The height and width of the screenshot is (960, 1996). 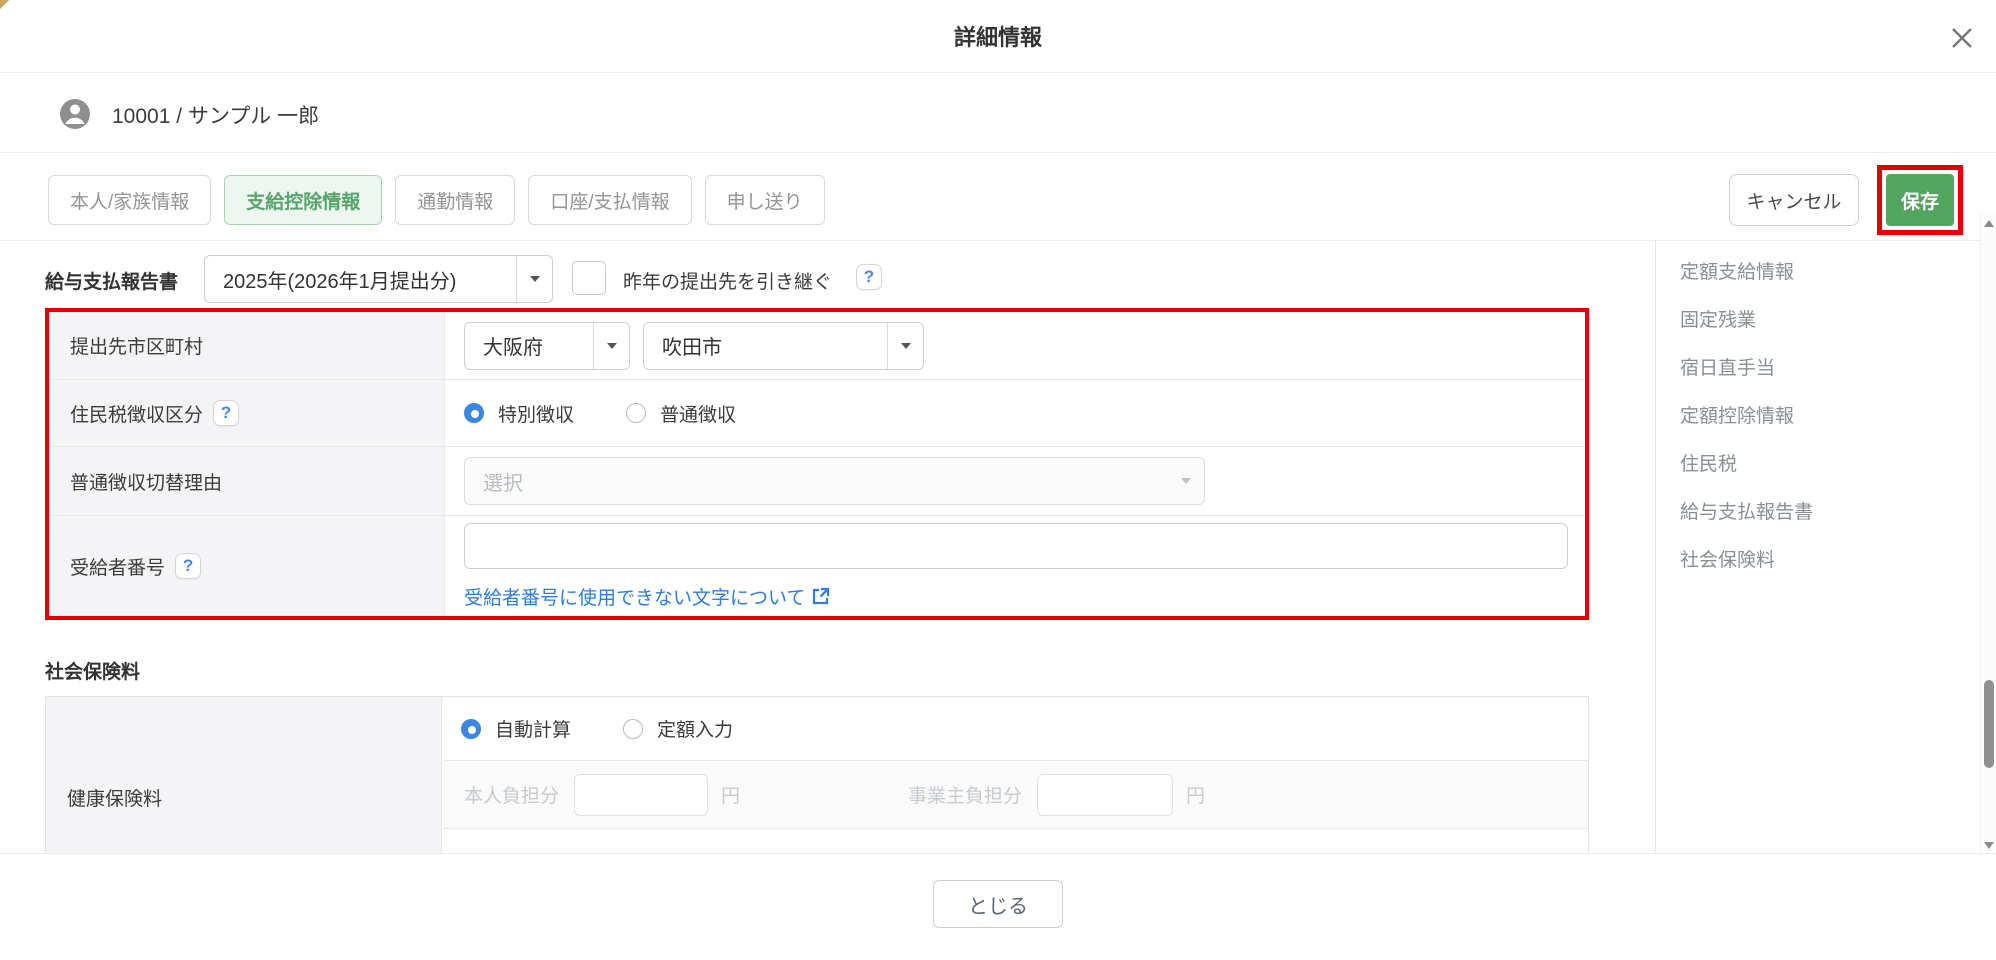 I want to click on recipient-number-row: 受給者番号 ? 受給者番号に使用できない文字について, so click(x=817, y=566).